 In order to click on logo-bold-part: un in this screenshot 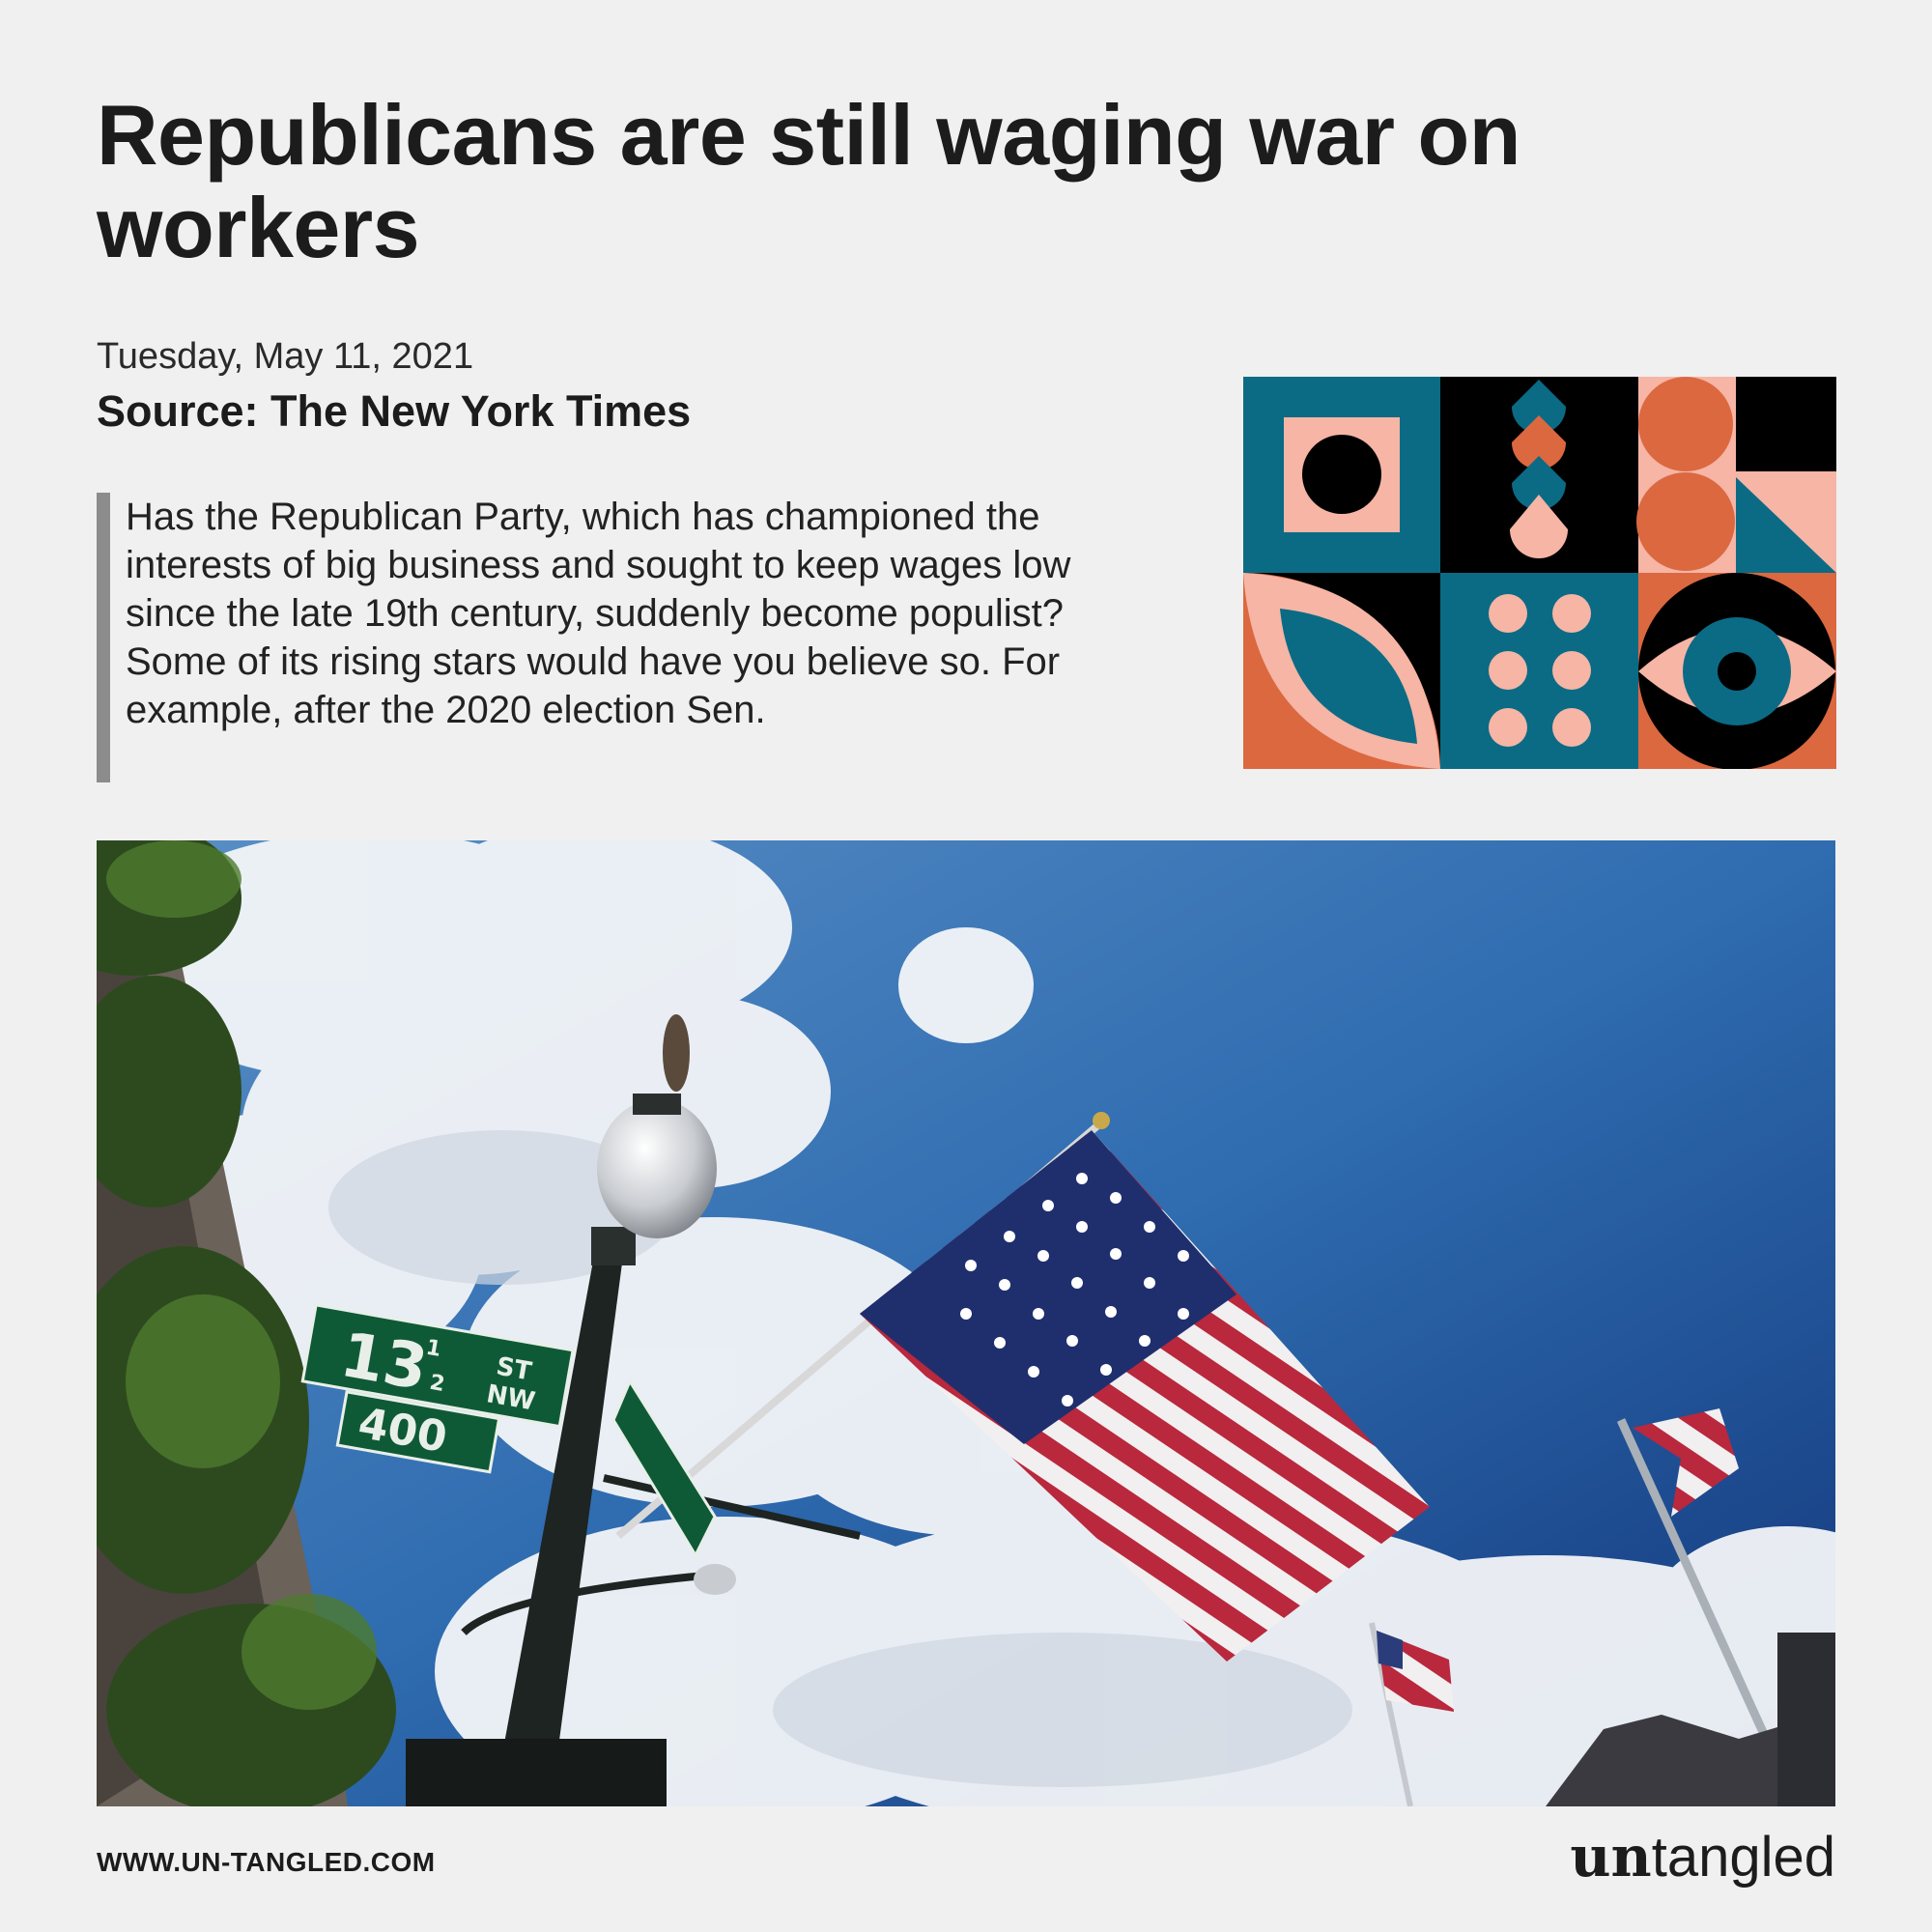, I will do `click(1611, 1856)`.